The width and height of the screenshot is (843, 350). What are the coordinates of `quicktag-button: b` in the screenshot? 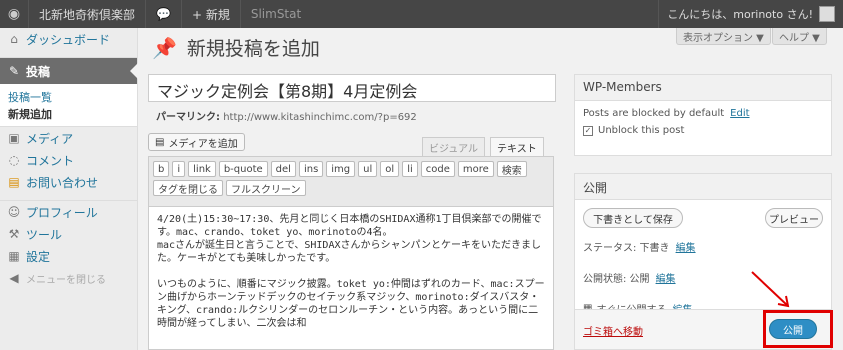 It's located at (161, 169).